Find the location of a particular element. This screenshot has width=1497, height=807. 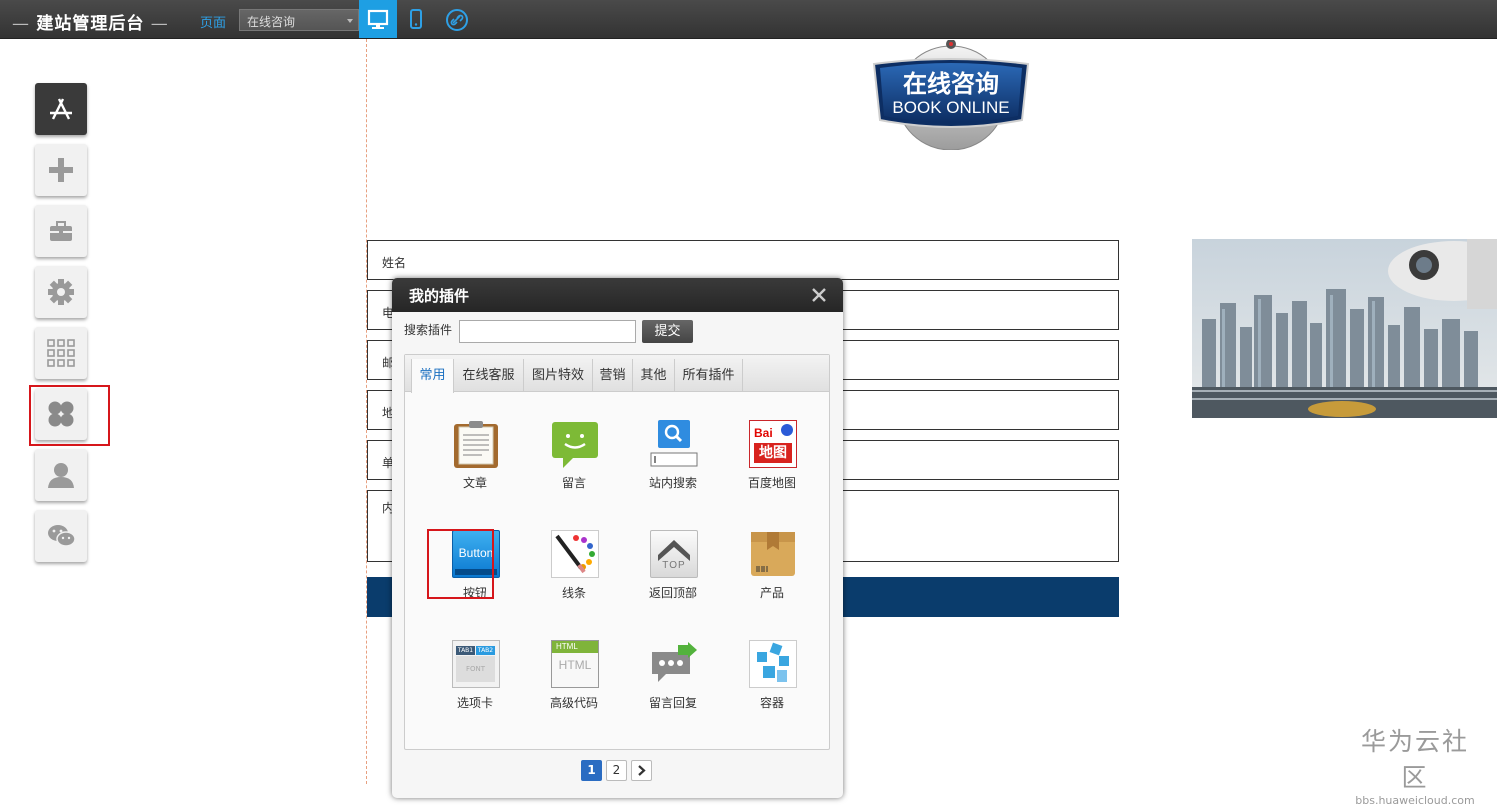

plugin-container: 容器 is located at coordinates (772, 680).